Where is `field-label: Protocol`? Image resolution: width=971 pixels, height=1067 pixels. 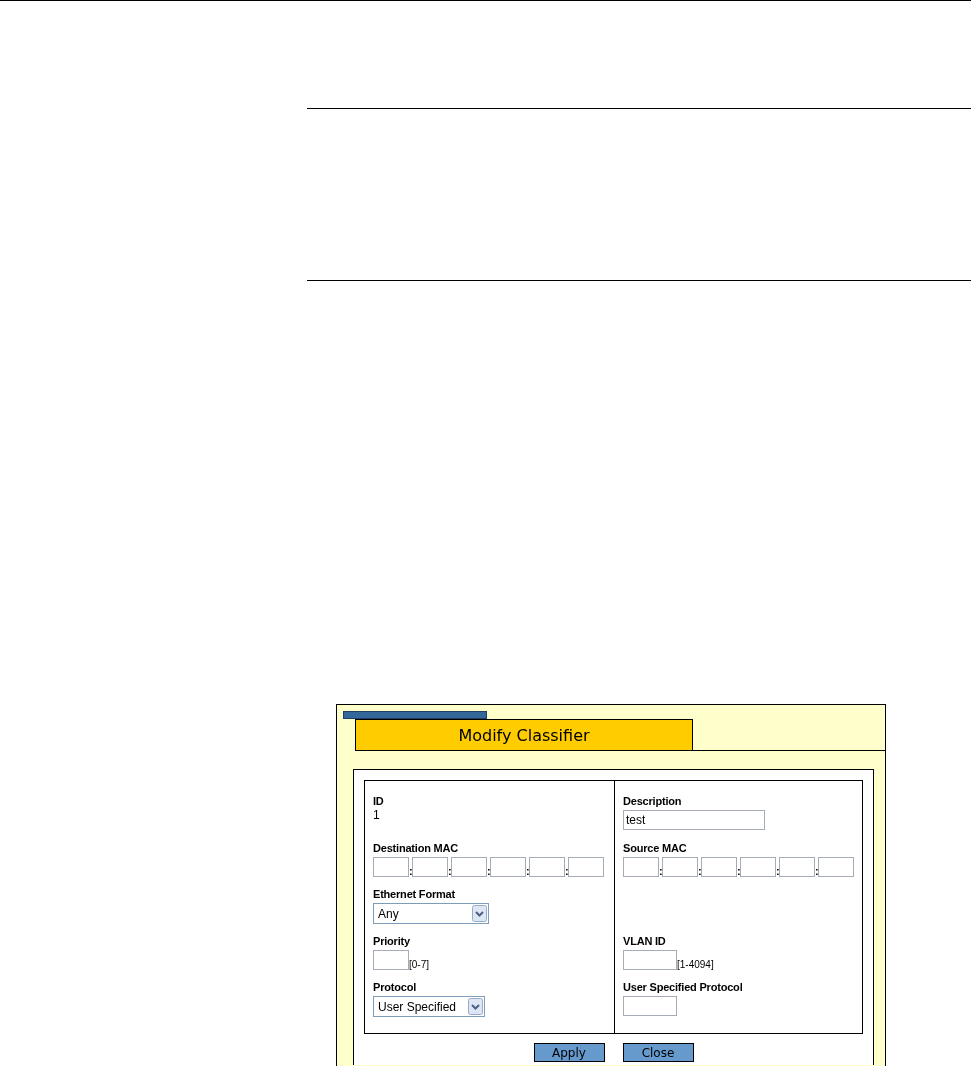
field-label: Protocol is located at coordinates (394, 987).